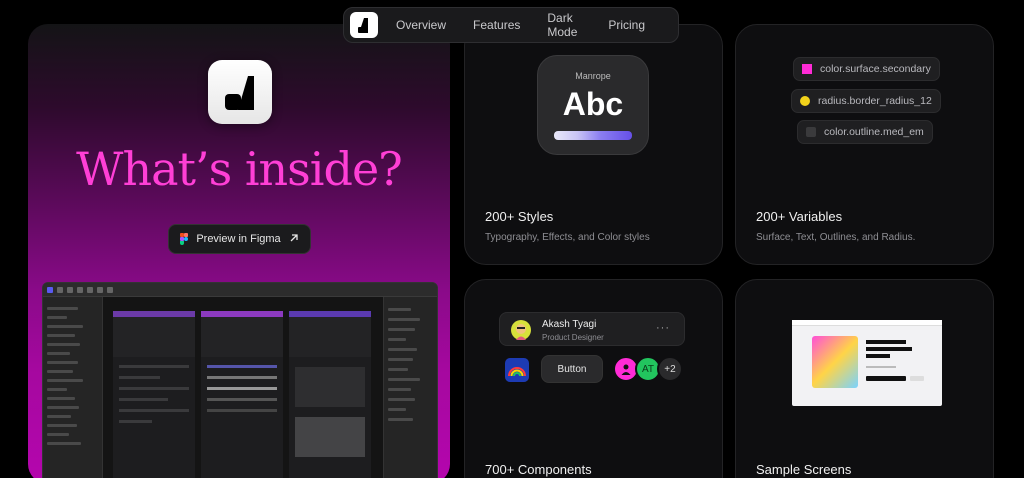 The image size is (1024, 478). I want to click on variable-chip-radius: radius.border_radius_12, so click(866, 101).